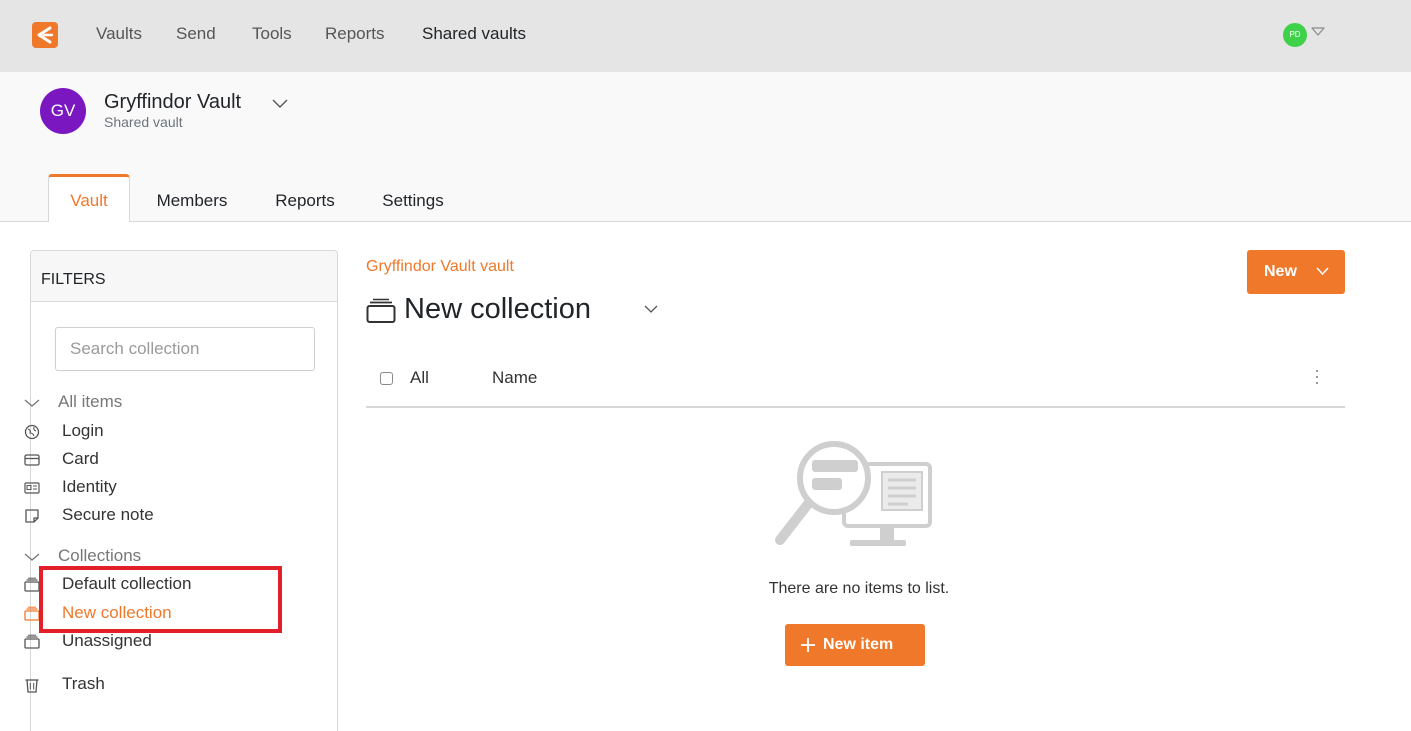  What do you see at coordinates (196, 34) in the screenshot?
I see `nav-send: Send` at bounding box center [196, 34].